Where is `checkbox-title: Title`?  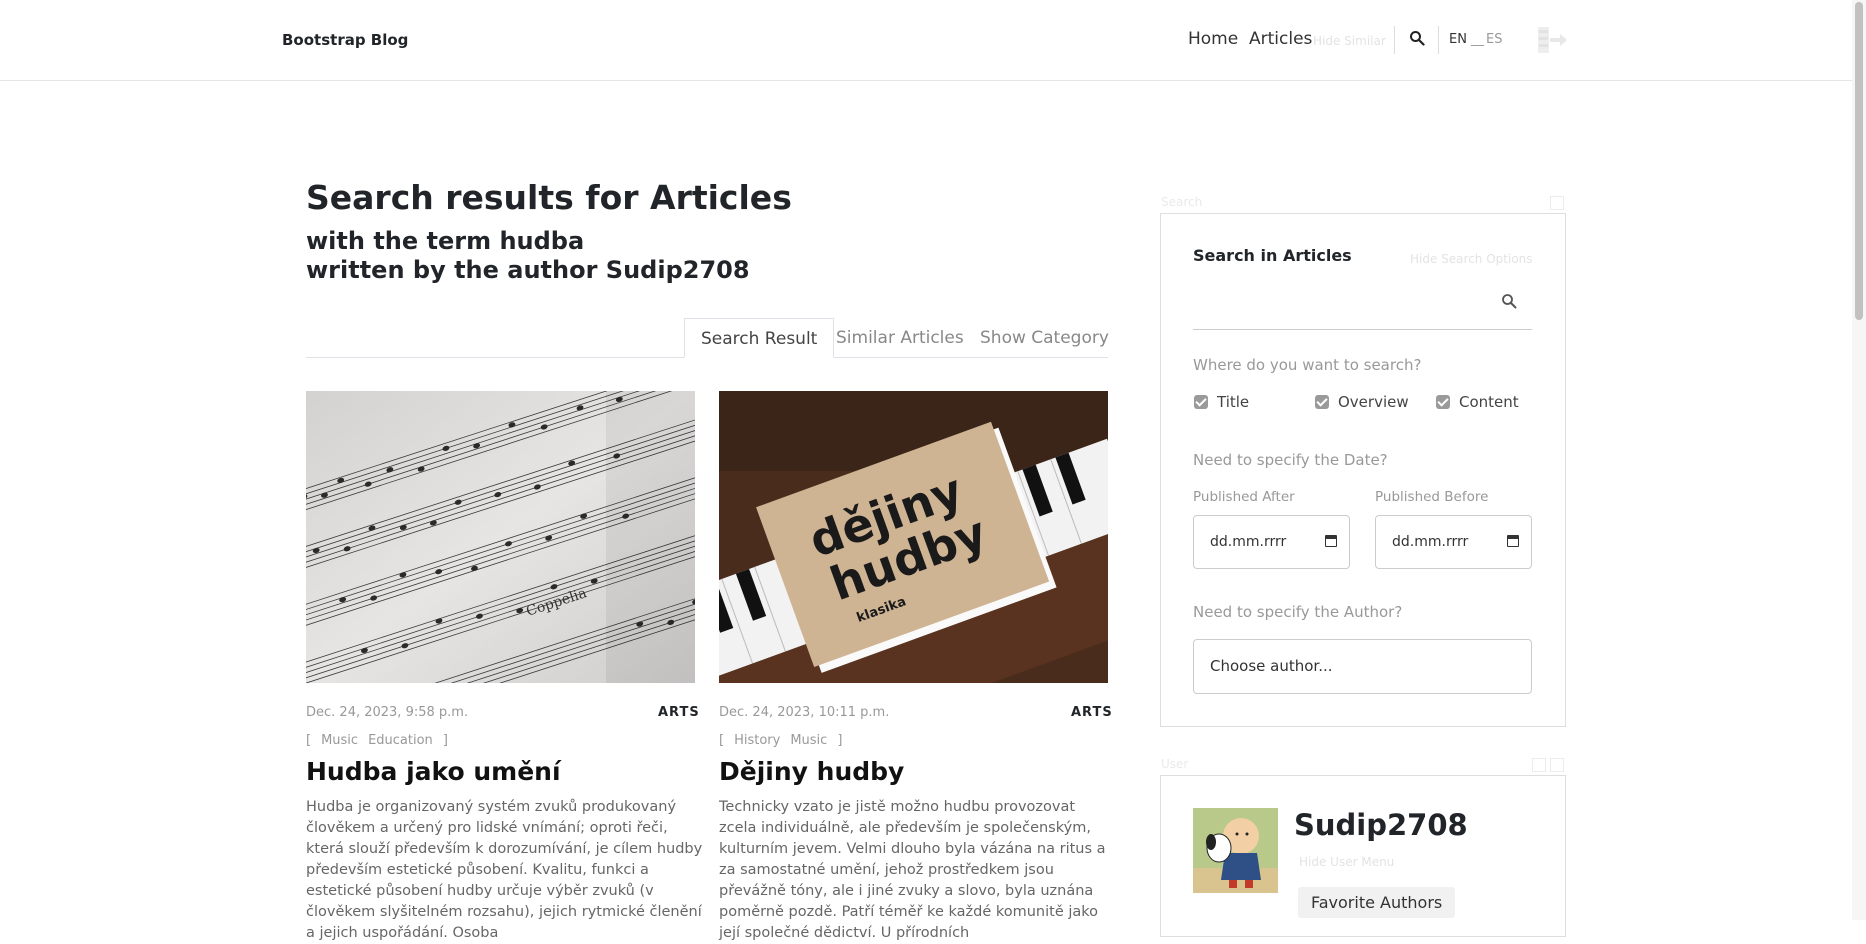
checkbox-title: Title is located at coordinates (1221, 402).